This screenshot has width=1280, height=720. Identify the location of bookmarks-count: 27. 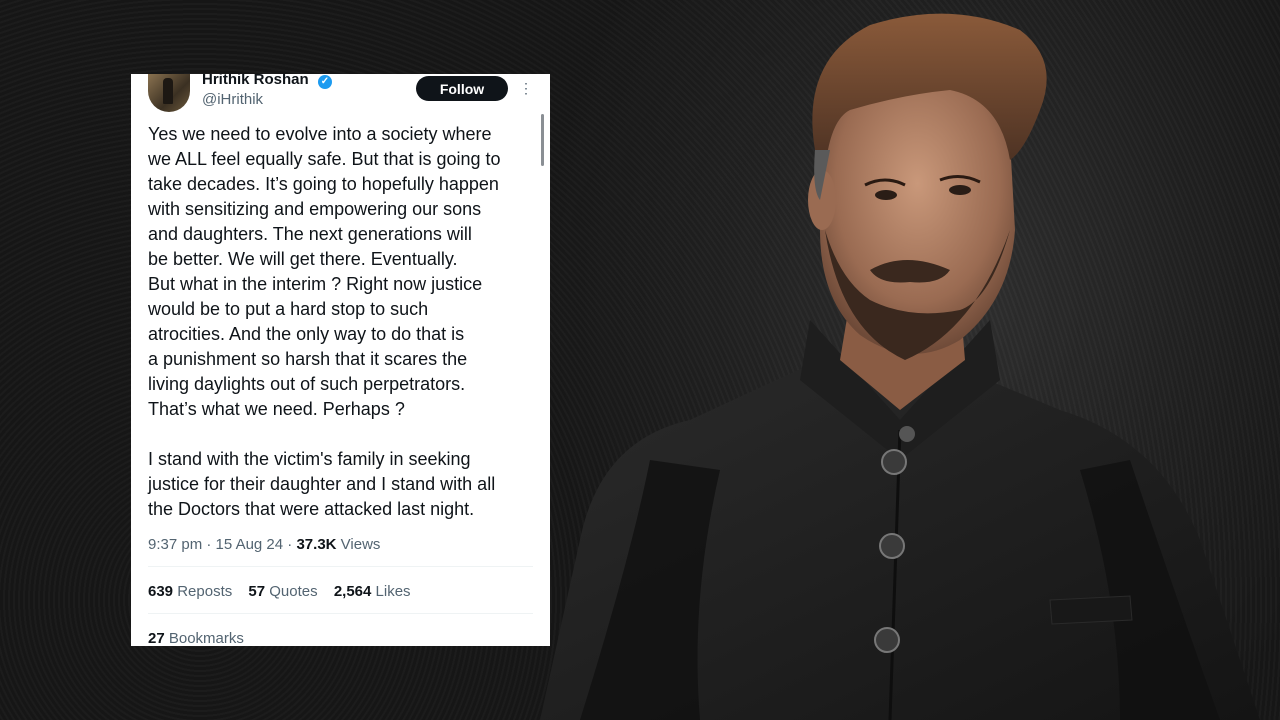
(156, 638).